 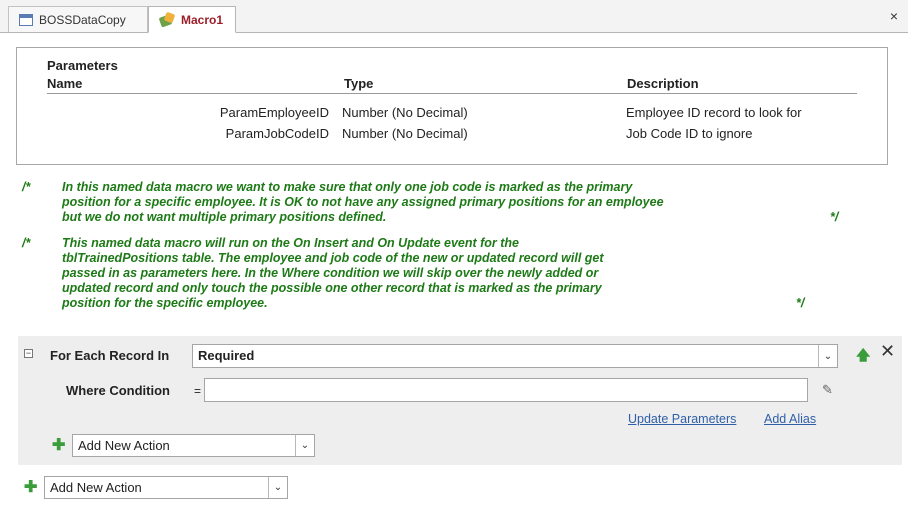 What do you see at coordinates (82, 65) in the screenshot?
I see `parameters-title: Parameters` at bounding box center [82, 65].